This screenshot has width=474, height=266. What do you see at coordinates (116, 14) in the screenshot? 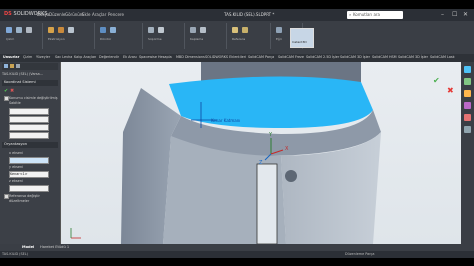
I see `menu-window: Pencere` at bounding box center [116, 14].